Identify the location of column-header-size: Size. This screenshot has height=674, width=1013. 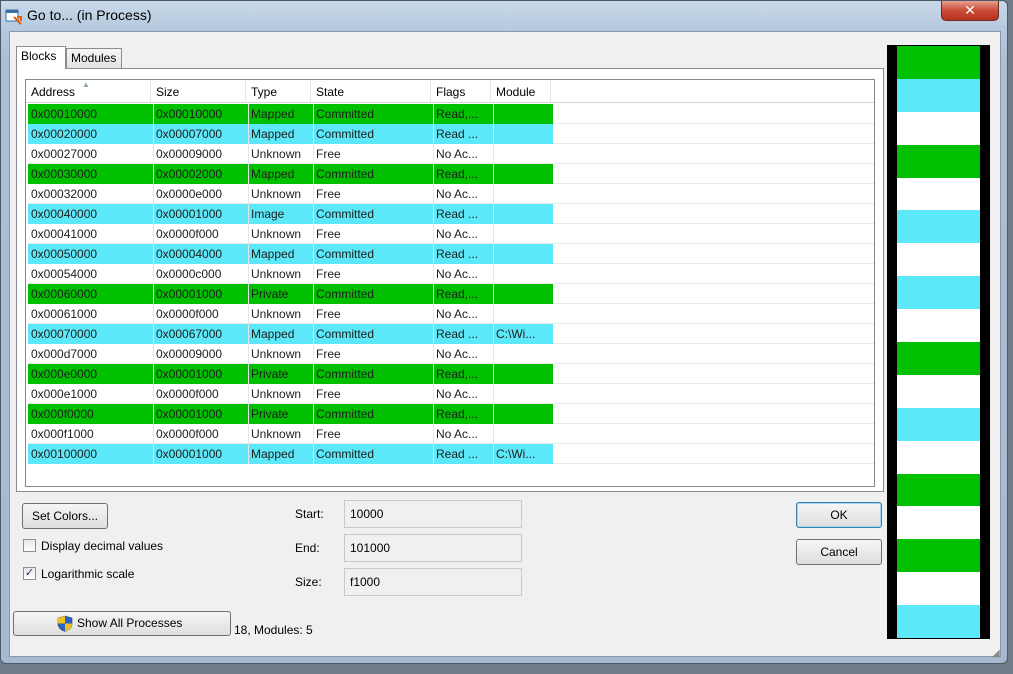
(198, 91).